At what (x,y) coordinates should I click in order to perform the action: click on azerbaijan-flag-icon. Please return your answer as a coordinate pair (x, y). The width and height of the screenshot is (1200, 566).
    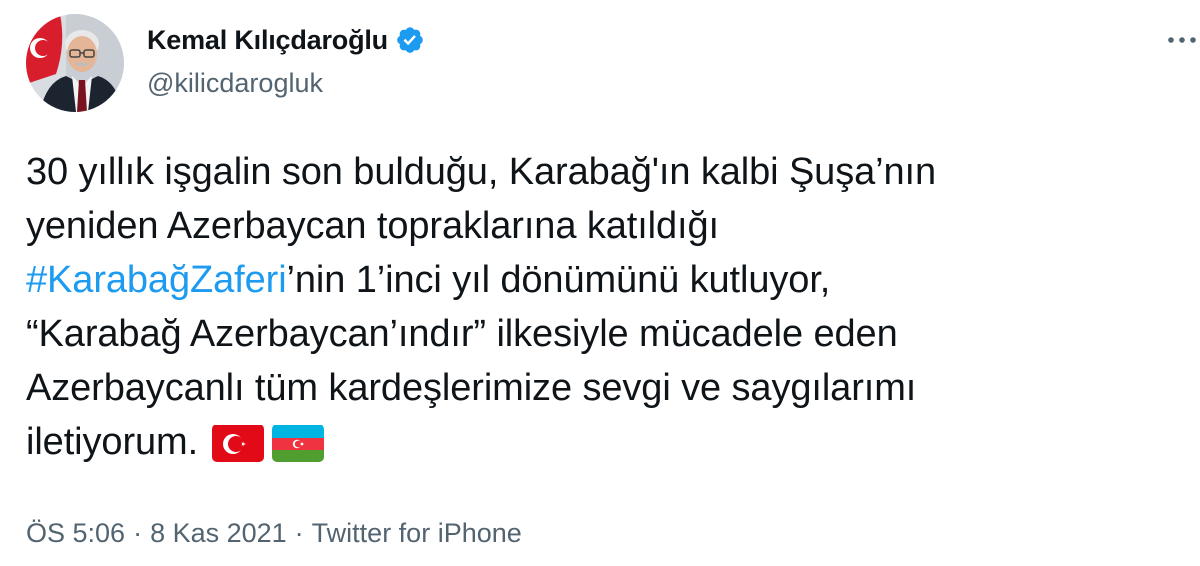
    Looking at the image, I should click on (298, 443).